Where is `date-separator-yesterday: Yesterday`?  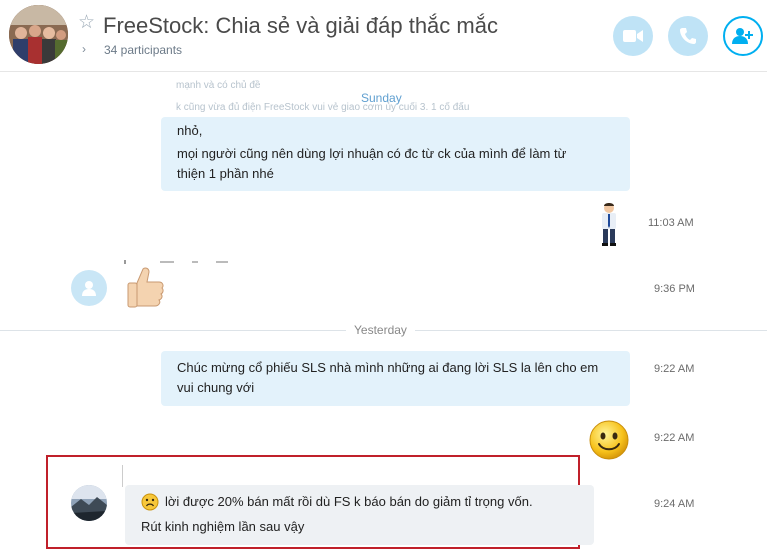
date-separator-yesterday: Yesterday is located at coordinates (380, 330).